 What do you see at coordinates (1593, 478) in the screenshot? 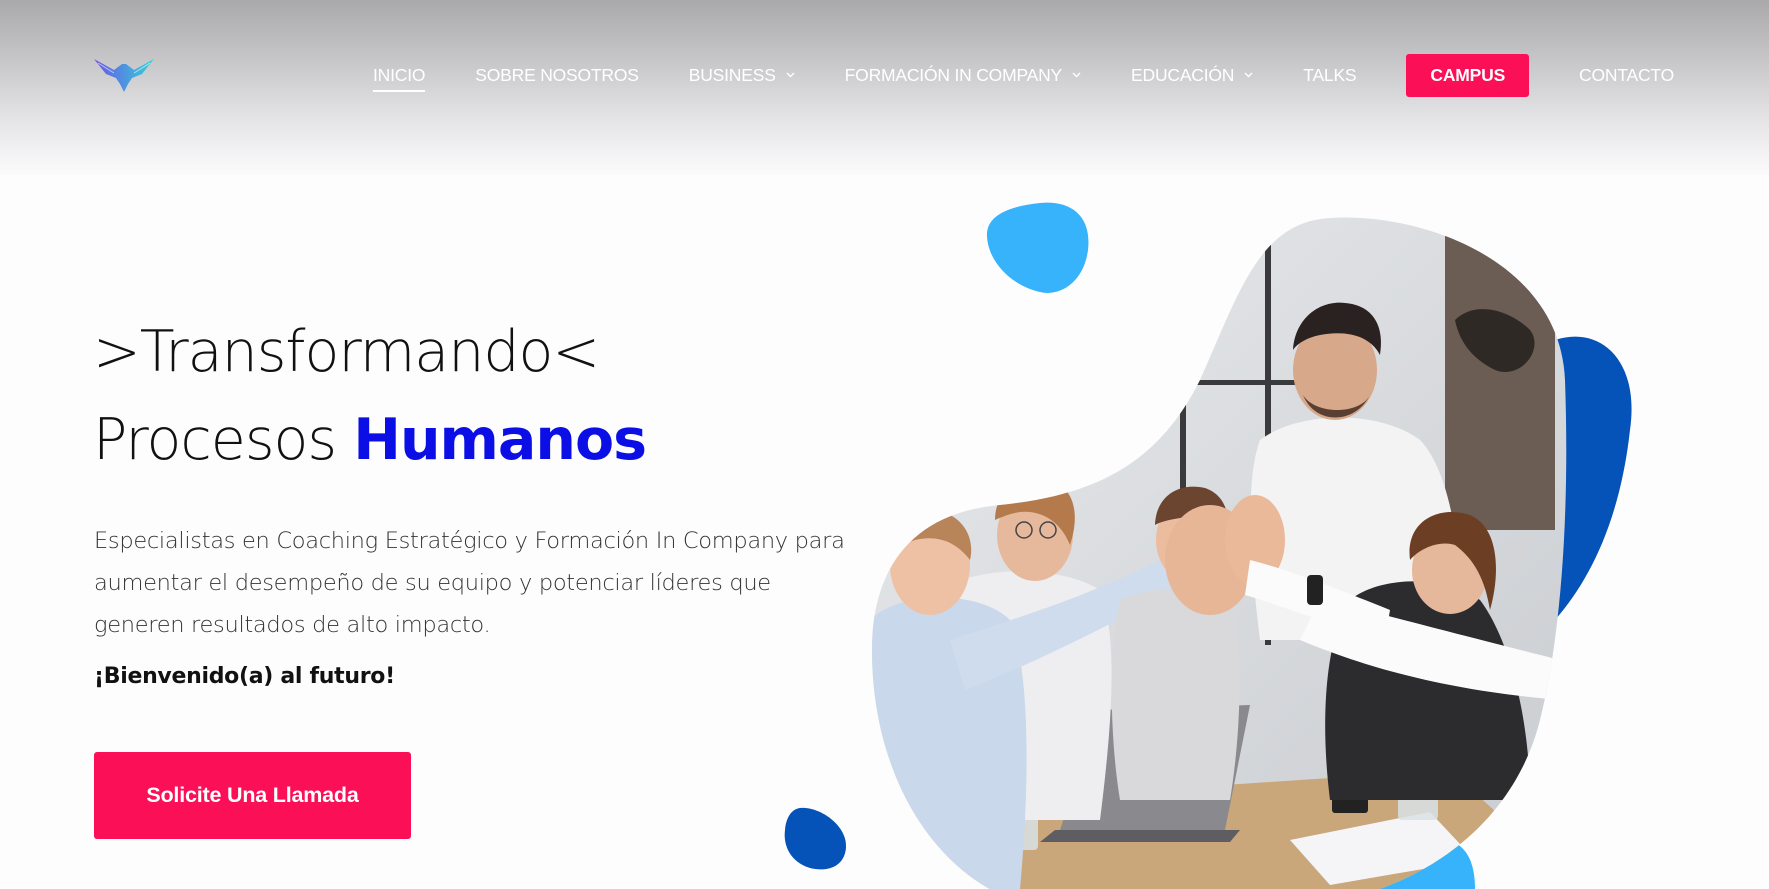
I see `blob-dark-right` at bounding box center [1593, 478].